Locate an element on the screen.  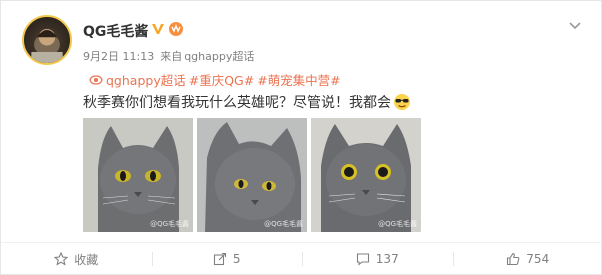
photo-2: @QG毛毛酱 is located at coordinates (252, 175).